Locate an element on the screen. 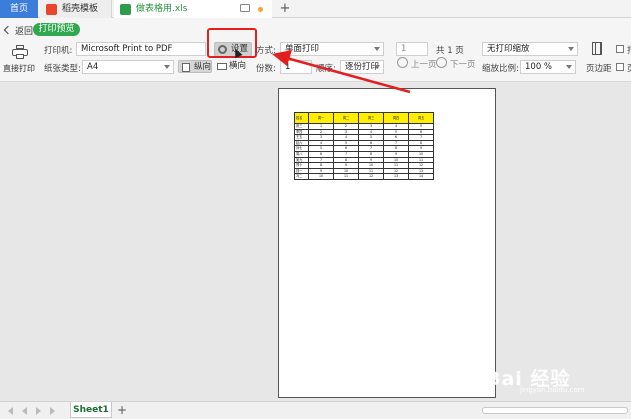  monitor-icon is located at coordinates (245, 8).